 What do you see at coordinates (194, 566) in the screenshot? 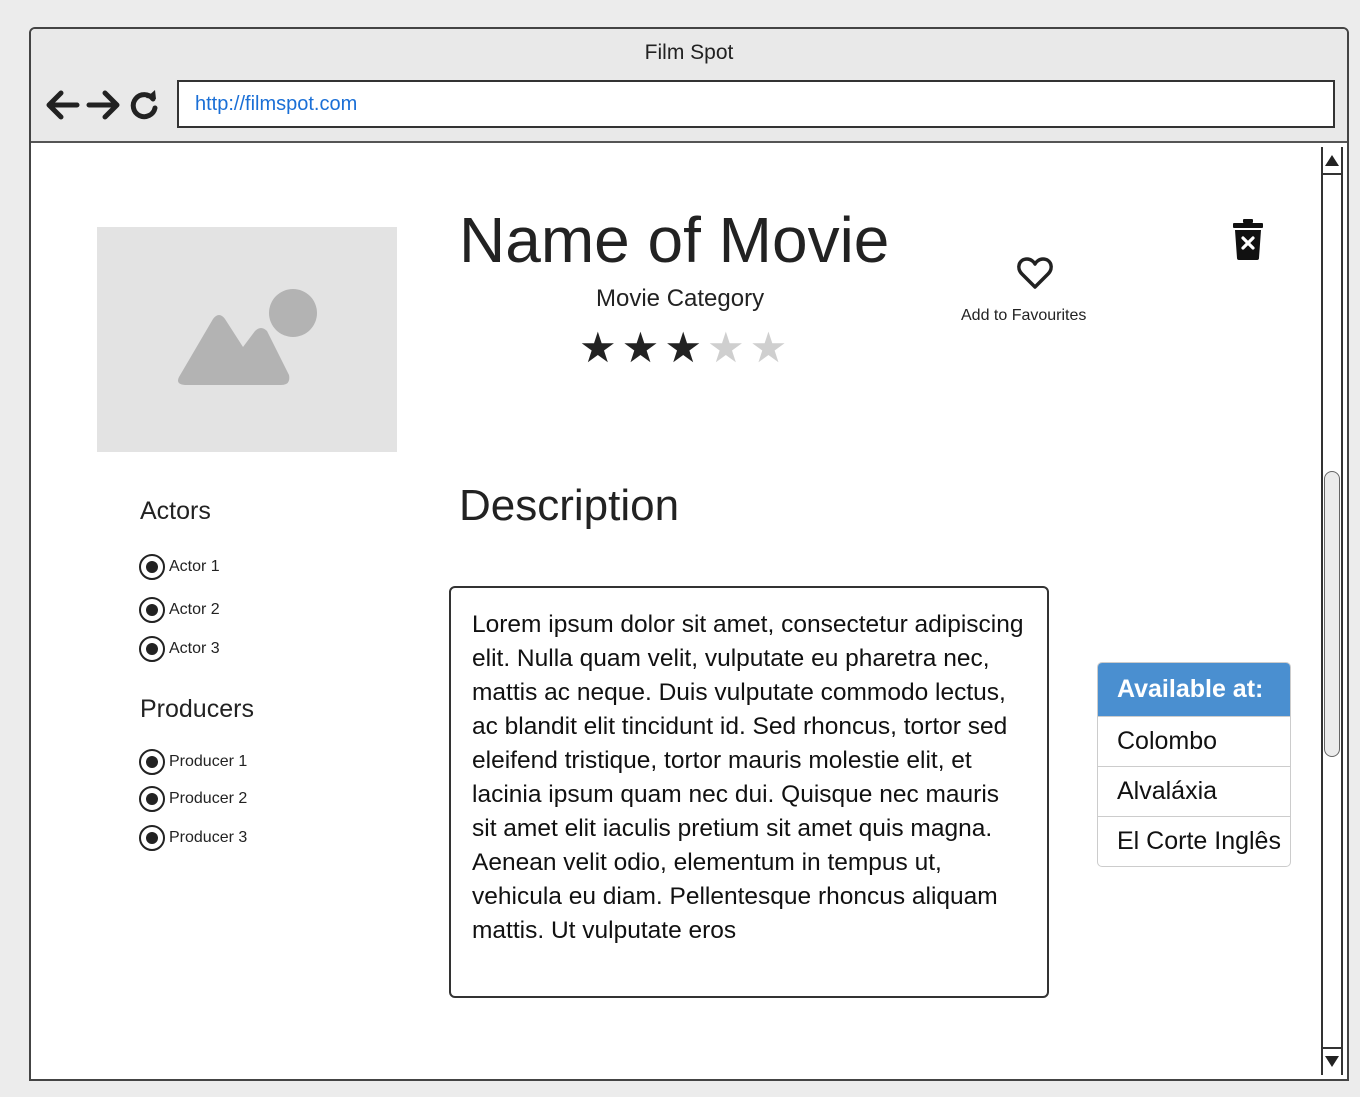
I see `actor-label: Actor 1` at bounding box center [194, 566].